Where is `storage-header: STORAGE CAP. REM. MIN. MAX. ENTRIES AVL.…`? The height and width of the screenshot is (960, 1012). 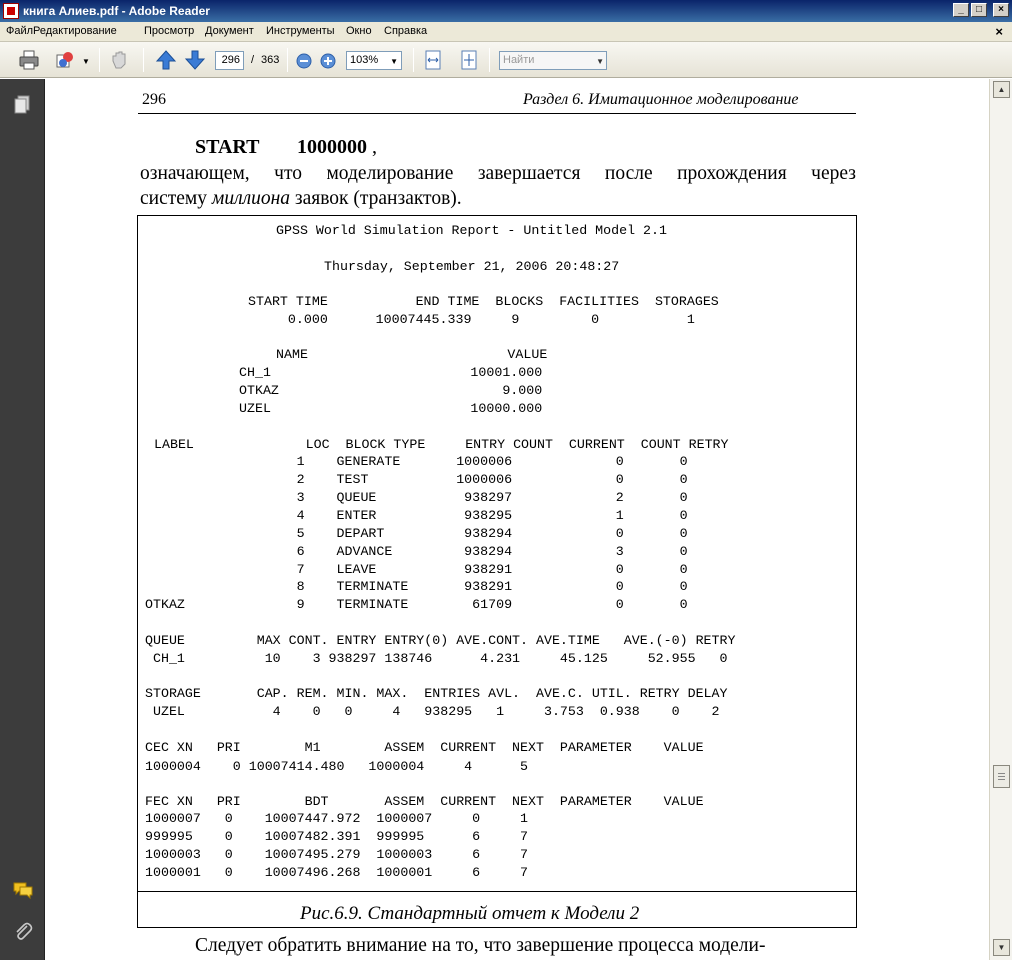 storage-header: STORAGE CAP. REM. MIN. MAX. ENTRIES AVL.… is located at coordinates (436, 693).